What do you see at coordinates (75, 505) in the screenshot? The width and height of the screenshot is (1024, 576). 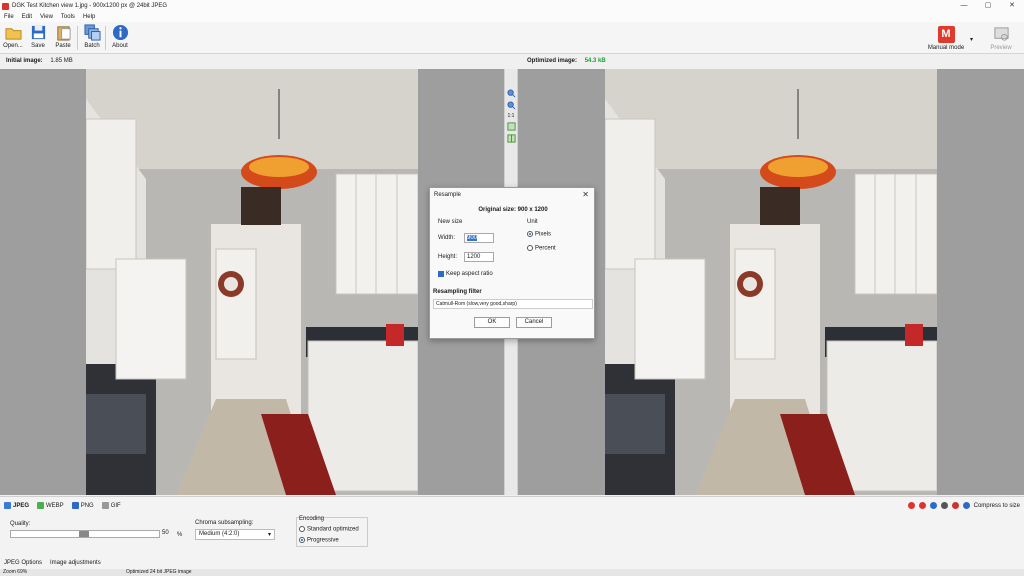 I see `png-icon` at bounding box center [75, 505].